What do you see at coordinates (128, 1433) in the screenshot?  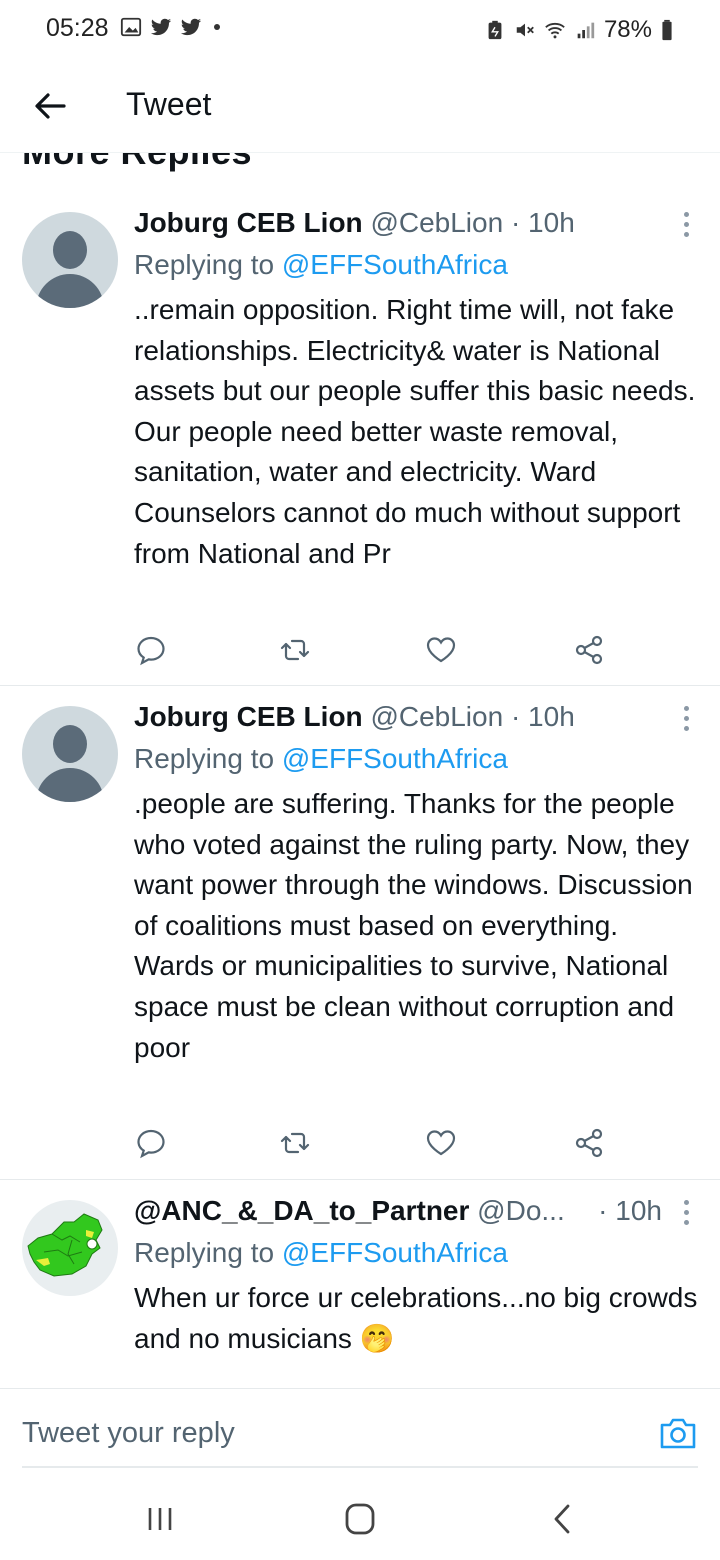 I see `reply-input: Tweet your reply` at bounding box center [128, 1433].